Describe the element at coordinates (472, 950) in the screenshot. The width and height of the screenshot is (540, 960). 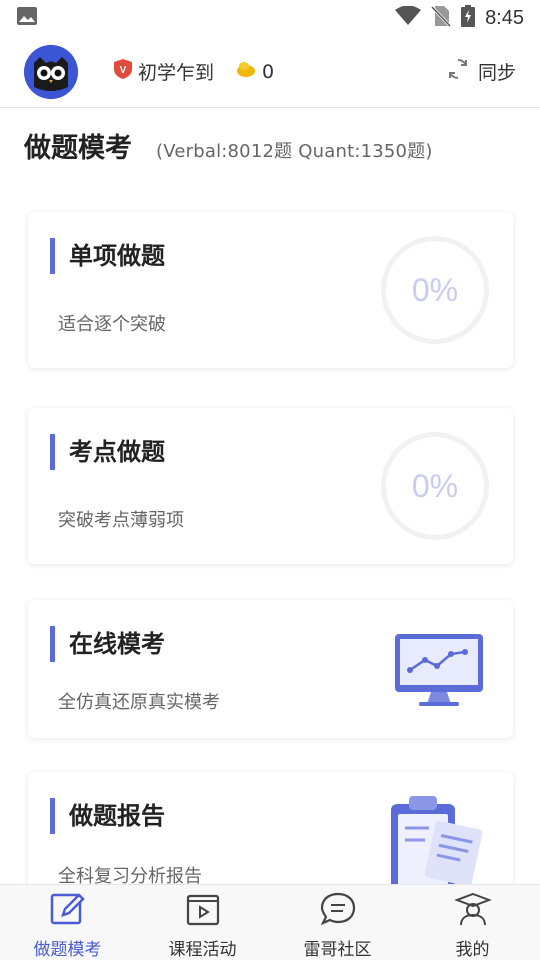
I see `nav-label: 我的` at that location.